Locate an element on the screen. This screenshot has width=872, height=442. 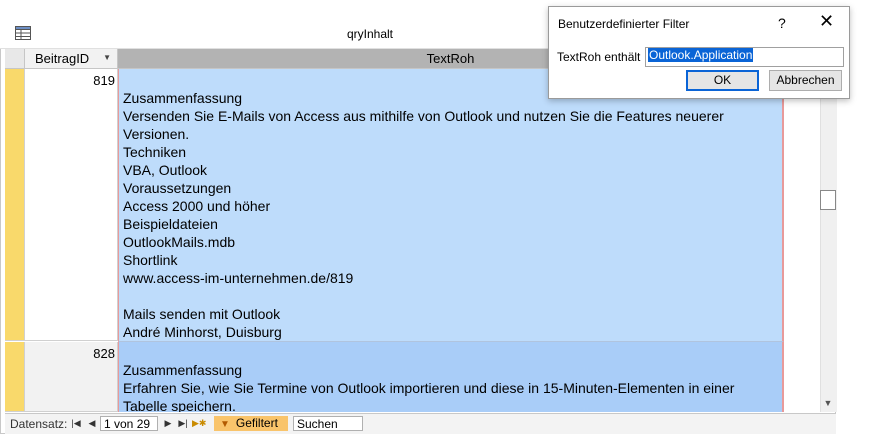
table-cell-id: 819 is located at coordinates (71, 205).